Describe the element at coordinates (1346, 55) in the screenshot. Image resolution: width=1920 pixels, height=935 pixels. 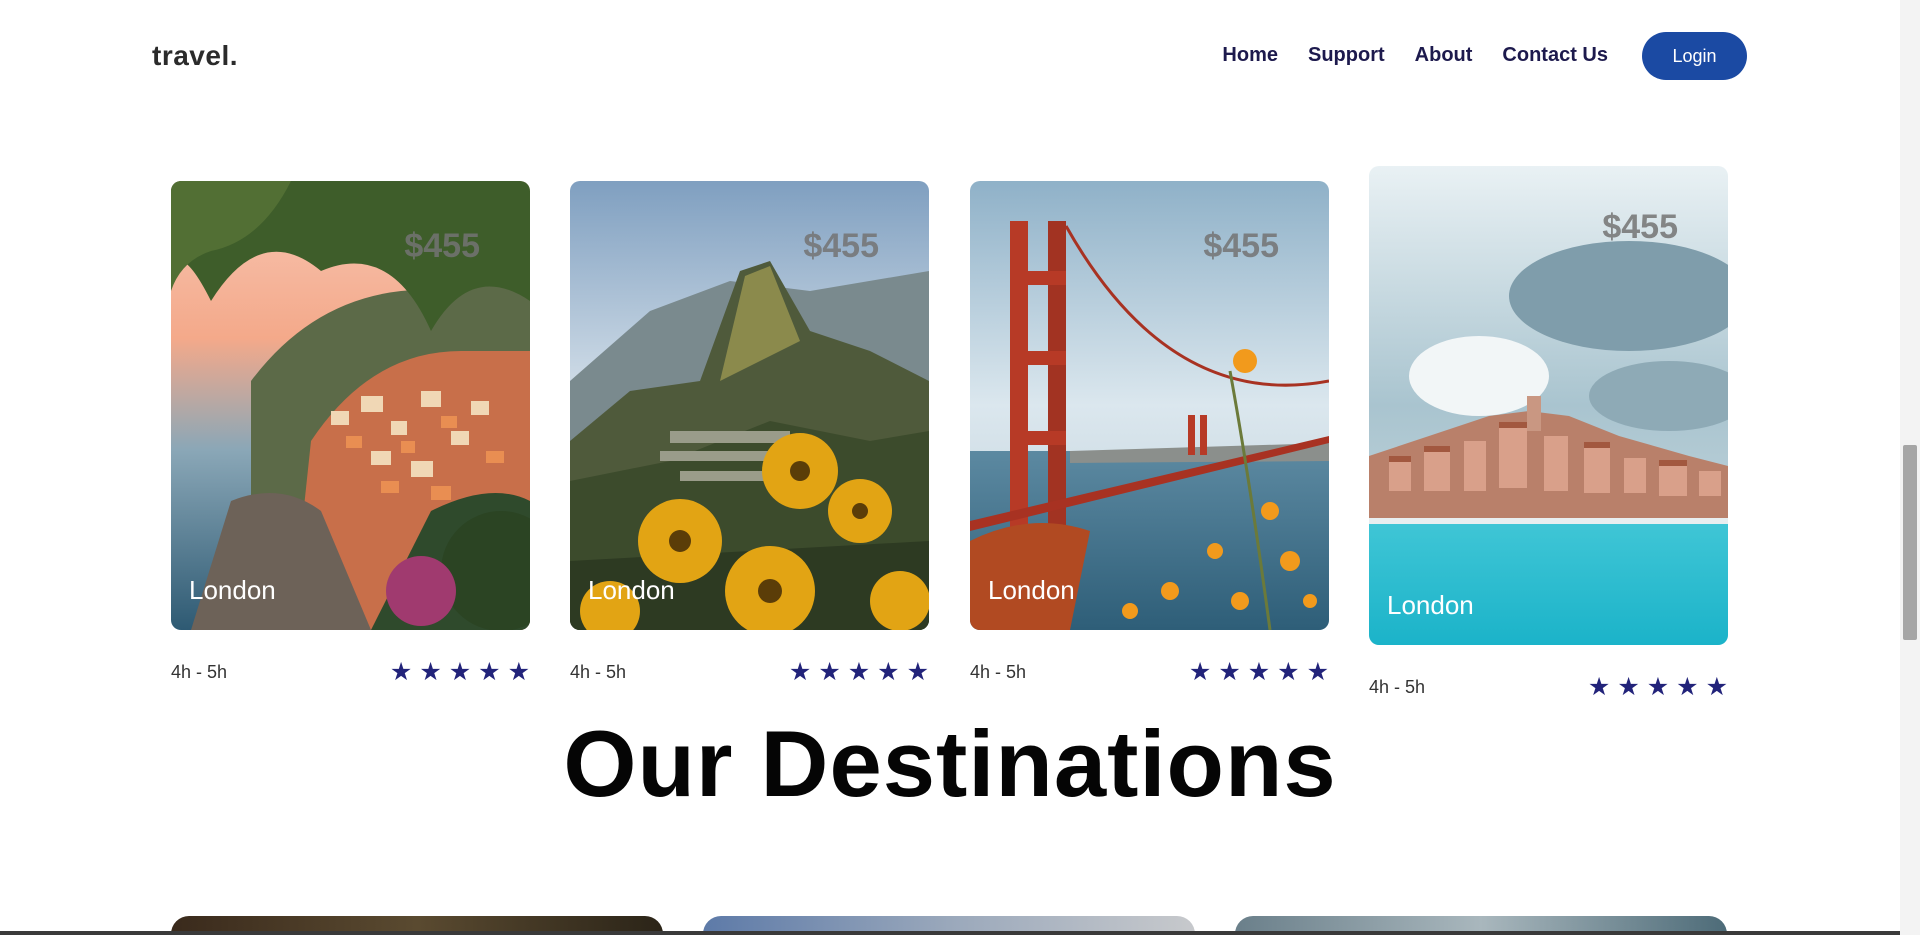
I see `nav-link-support: Support` at that location.